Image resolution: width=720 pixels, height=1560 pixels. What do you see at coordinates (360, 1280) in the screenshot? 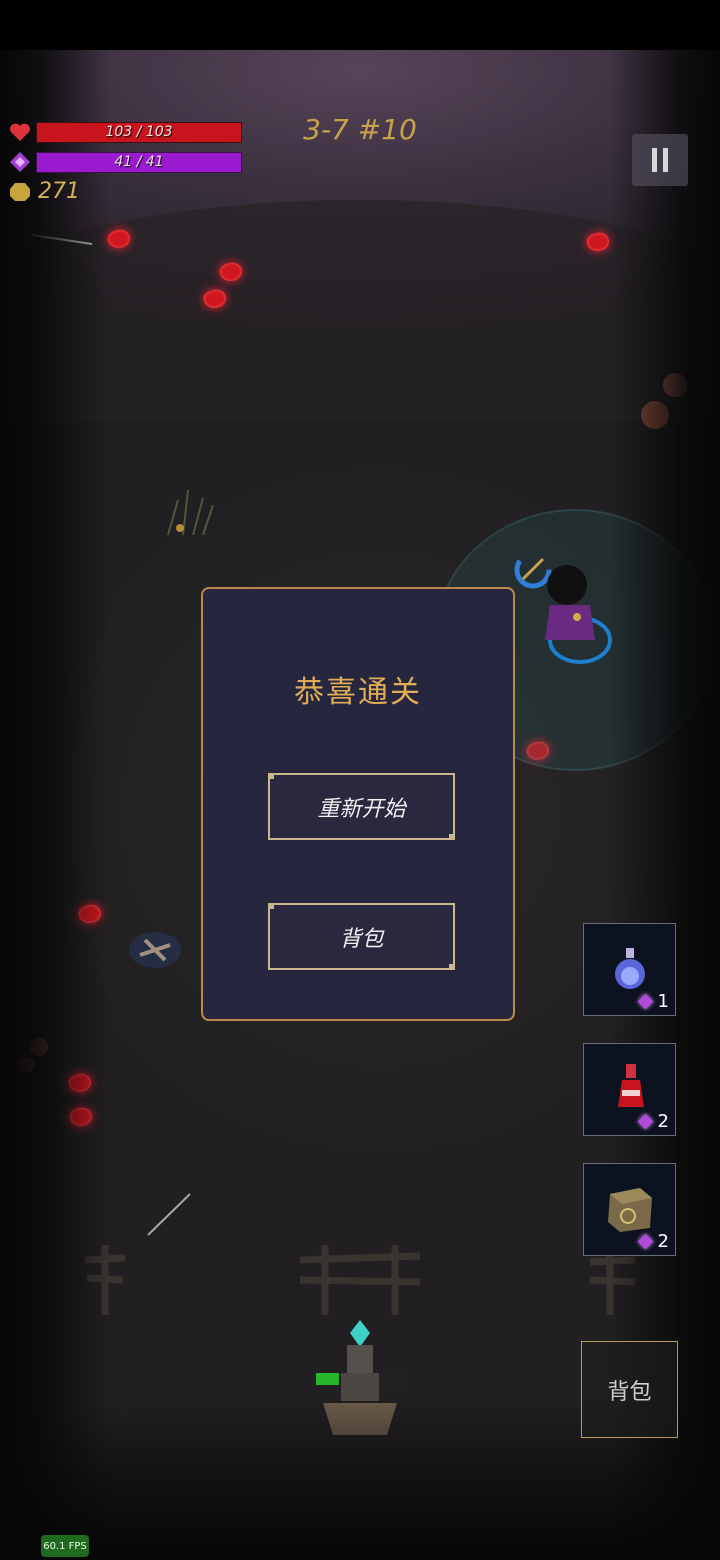
I see `broken-fence` at bounding box center [360, 1280].